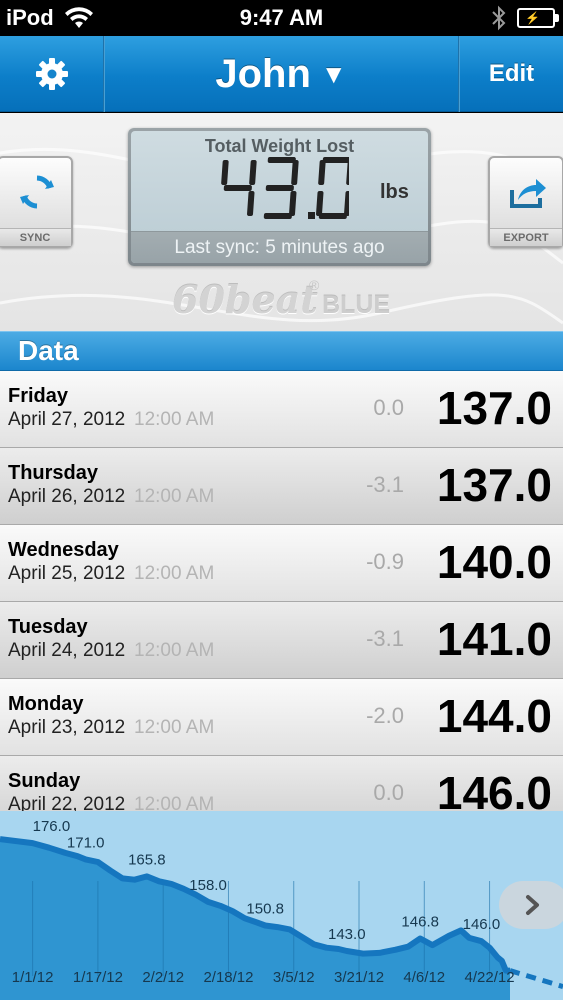 The height and width of the screenshot is (1000, 563). I want to click on sync-label: SYNC, so click(35, 237).